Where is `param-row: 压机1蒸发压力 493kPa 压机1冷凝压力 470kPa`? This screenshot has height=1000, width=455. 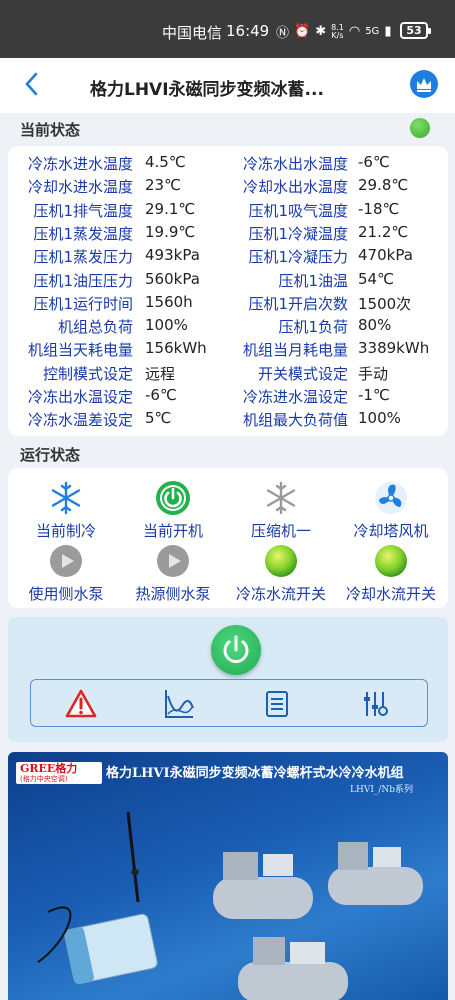
param-row: 压机1蒸发压力 493kPa 压机1冷凝压力 470kPa is located at coordinates (228, 255).